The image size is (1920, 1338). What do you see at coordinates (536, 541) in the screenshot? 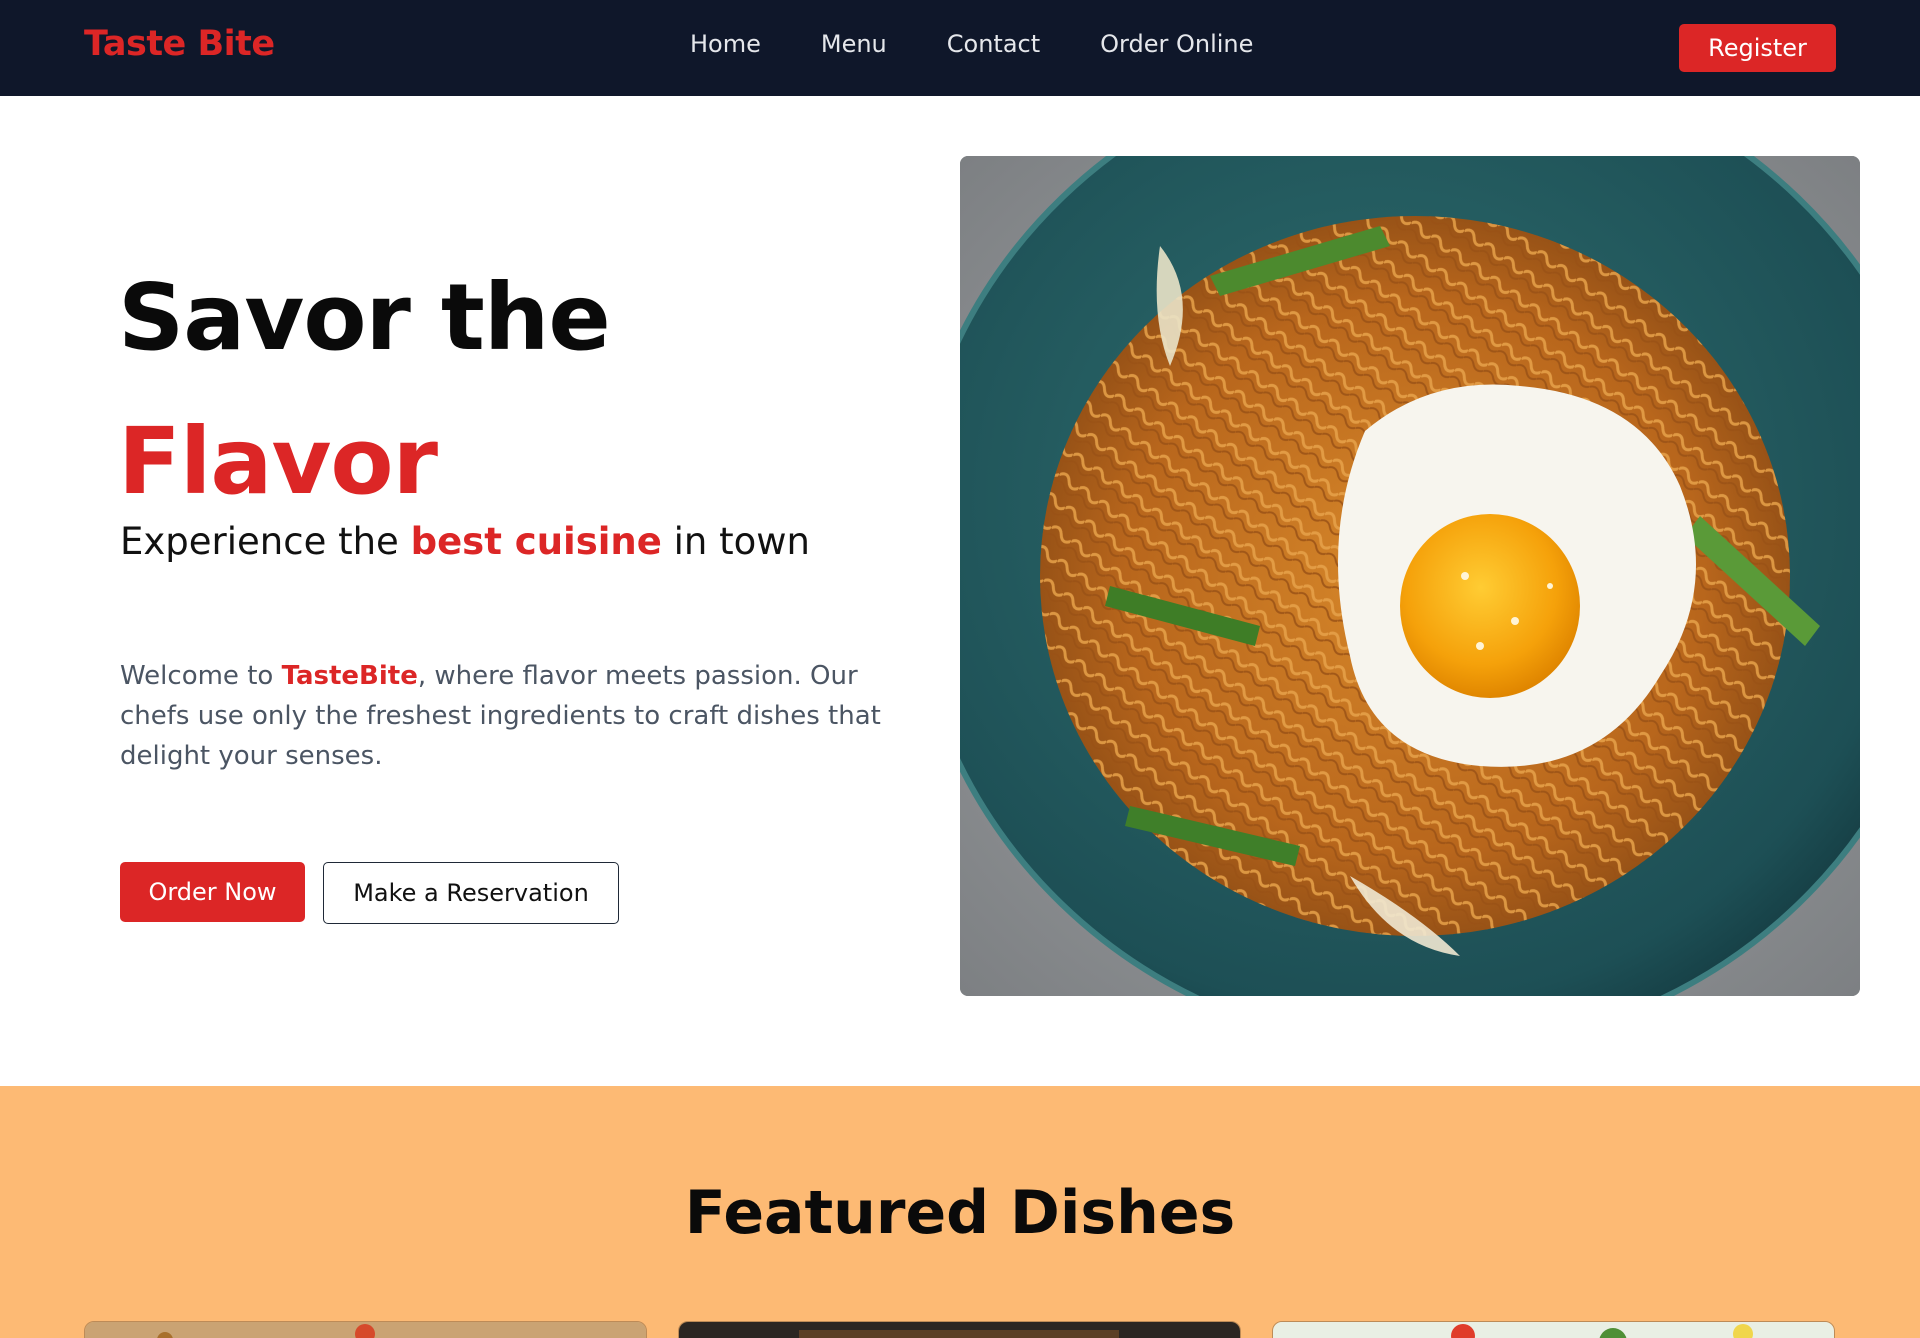
I see `hero-subtitle-accent: best cuisine` at bounding box center [536, 541].